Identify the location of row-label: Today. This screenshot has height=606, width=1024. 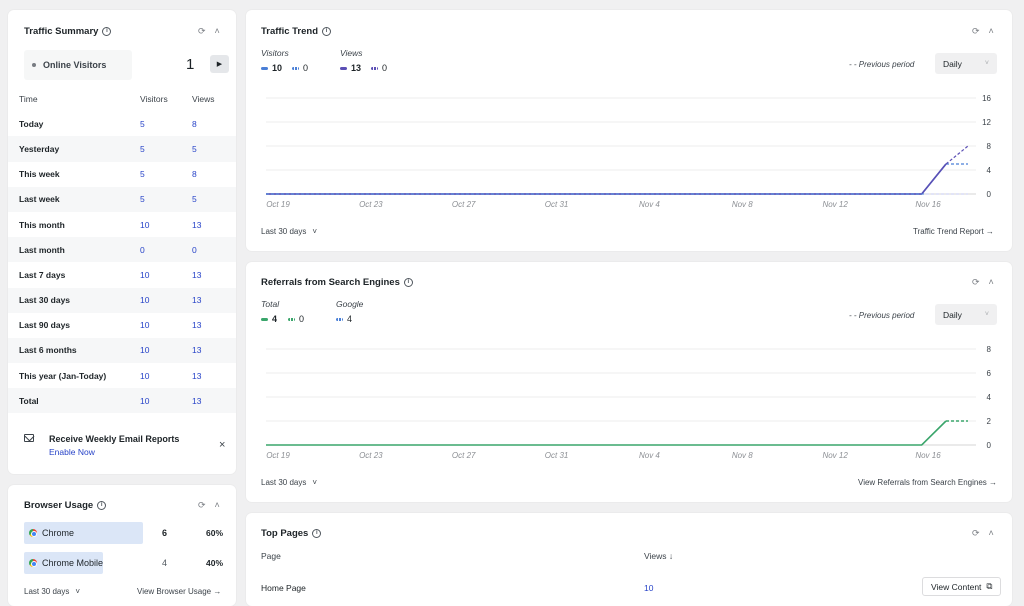
(31, 123).